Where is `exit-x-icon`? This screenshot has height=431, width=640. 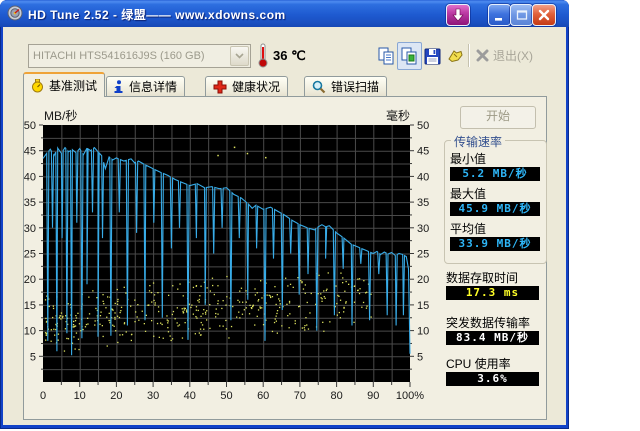 exit-x-icon is located at coordinates (482, 55).